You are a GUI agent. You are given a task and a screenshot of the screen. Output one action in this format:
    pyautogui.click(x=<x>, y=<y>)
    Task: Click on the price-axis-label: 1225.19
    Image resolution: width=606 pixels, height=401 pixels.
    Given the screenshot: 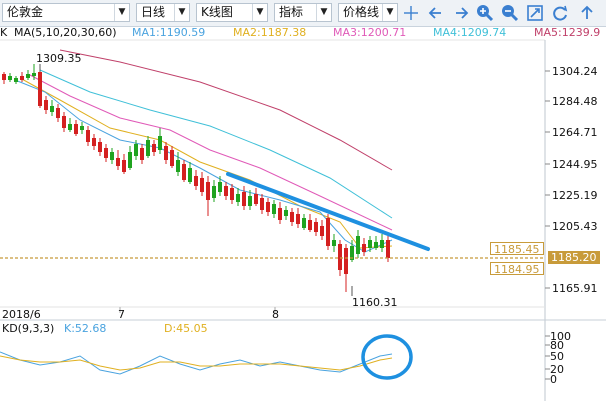 What is the action you would take?
    pyautogui.click(x=575, y=195)
    